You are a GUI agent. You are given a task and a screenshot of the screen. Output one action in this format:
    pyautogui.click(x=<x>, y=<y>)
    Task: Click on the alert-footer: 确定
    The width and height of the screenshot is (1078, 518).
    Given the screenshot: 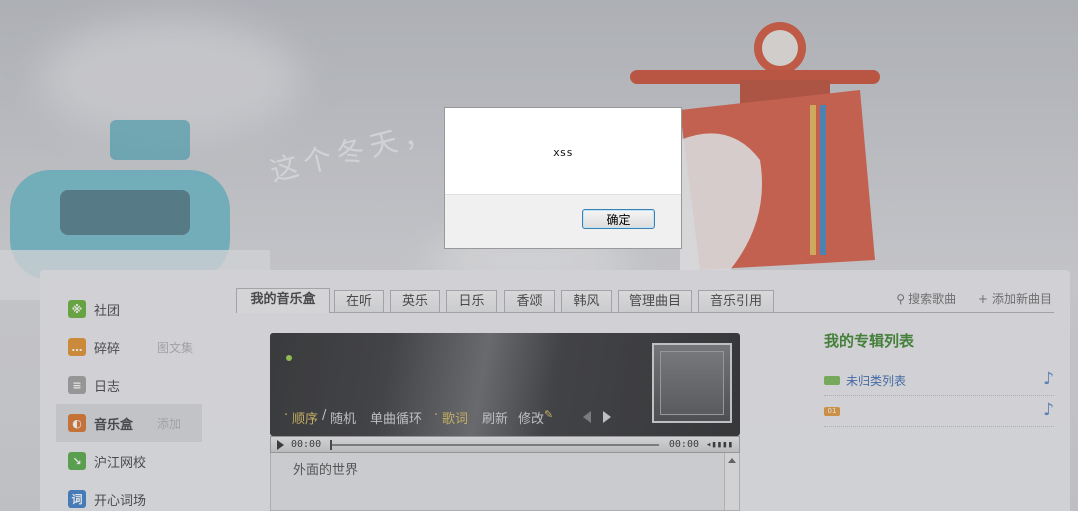 What is the action you would take?
    pyautogui.click(x=563, y=221)
    